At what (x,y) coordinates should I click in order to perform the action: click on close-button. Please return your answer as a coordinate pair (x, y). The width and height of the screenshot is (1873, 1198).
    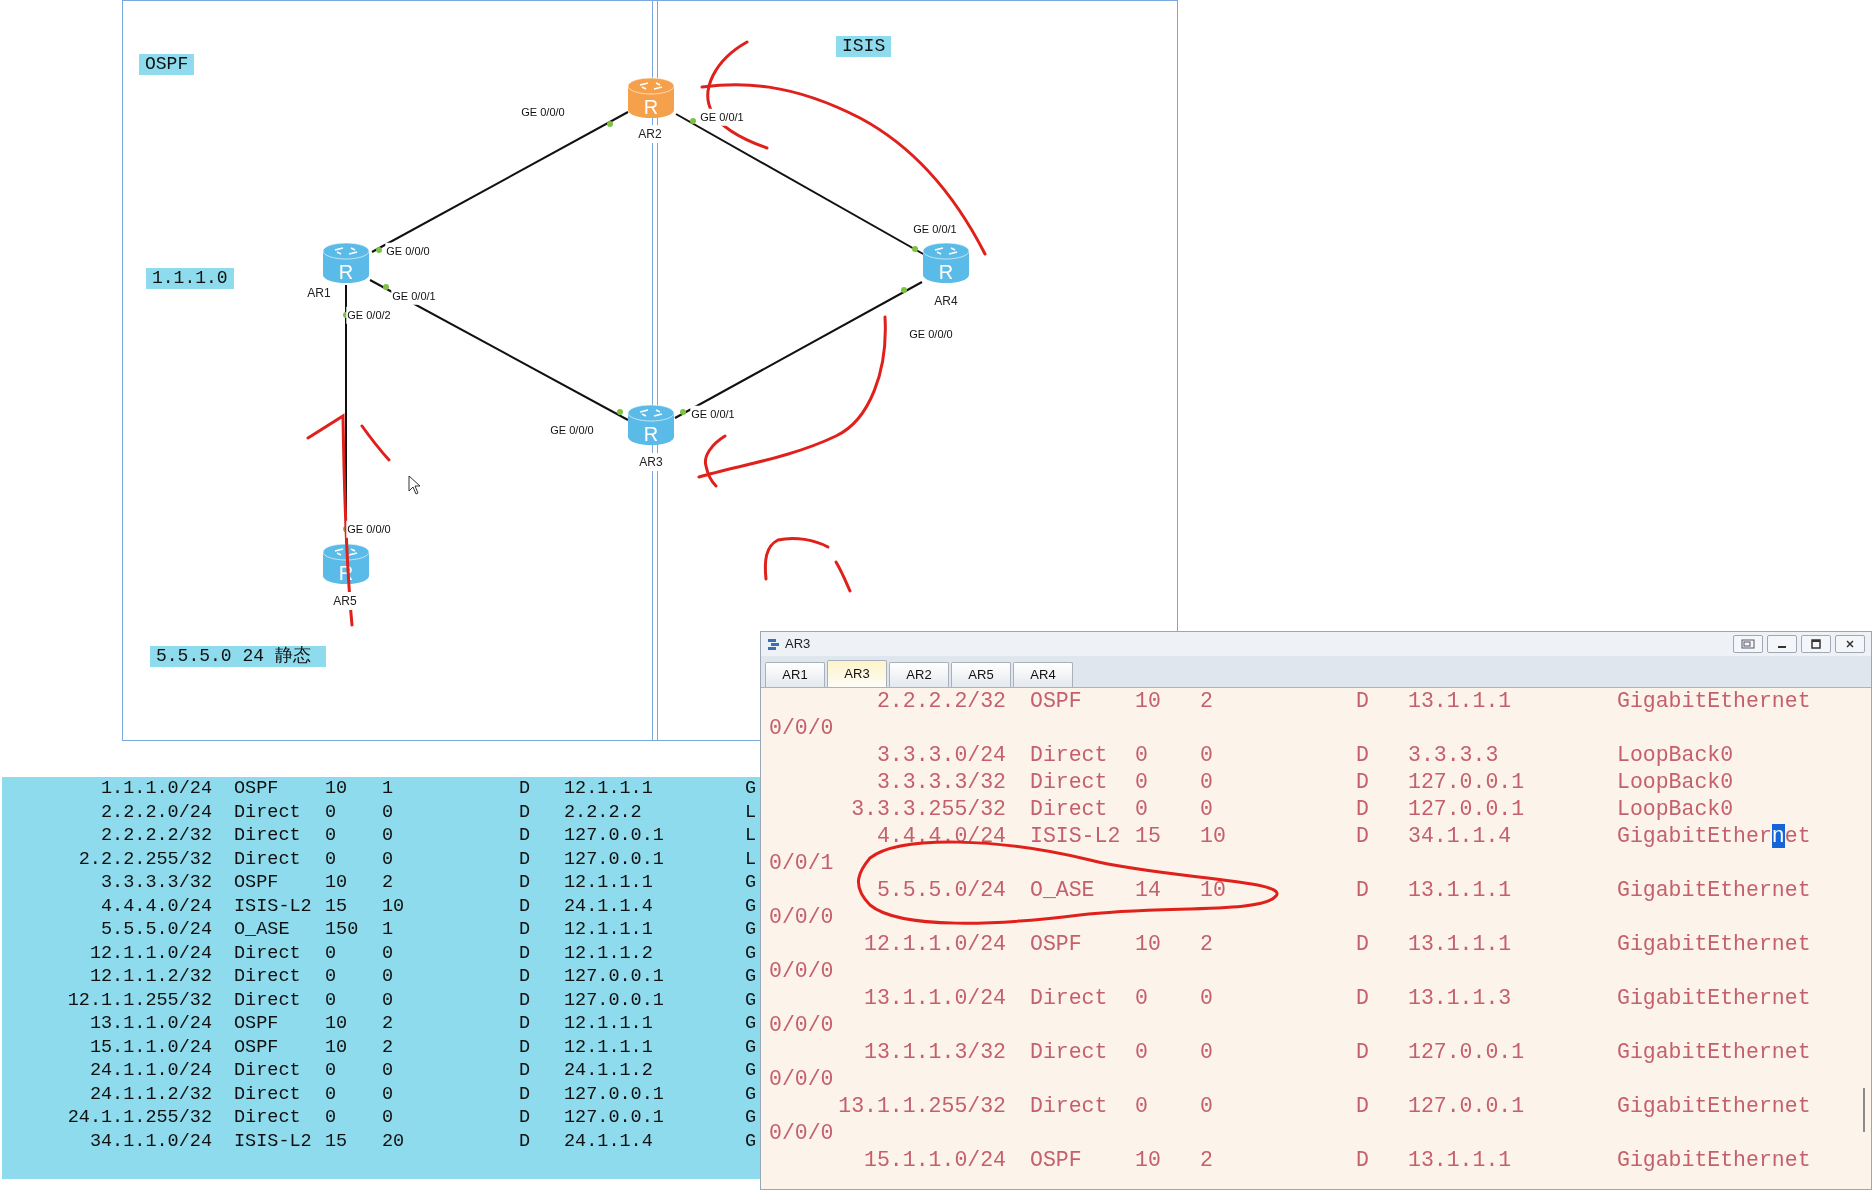
    Looking at the image, I should click on (1850, 644).